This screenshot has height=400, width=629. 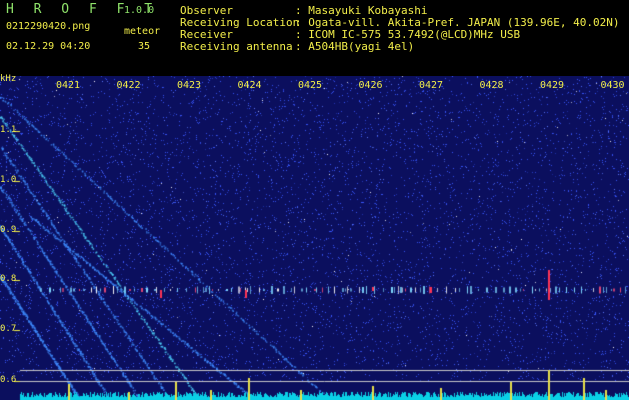 I want to click on time-label: 0427, so click(x=431, y=85).